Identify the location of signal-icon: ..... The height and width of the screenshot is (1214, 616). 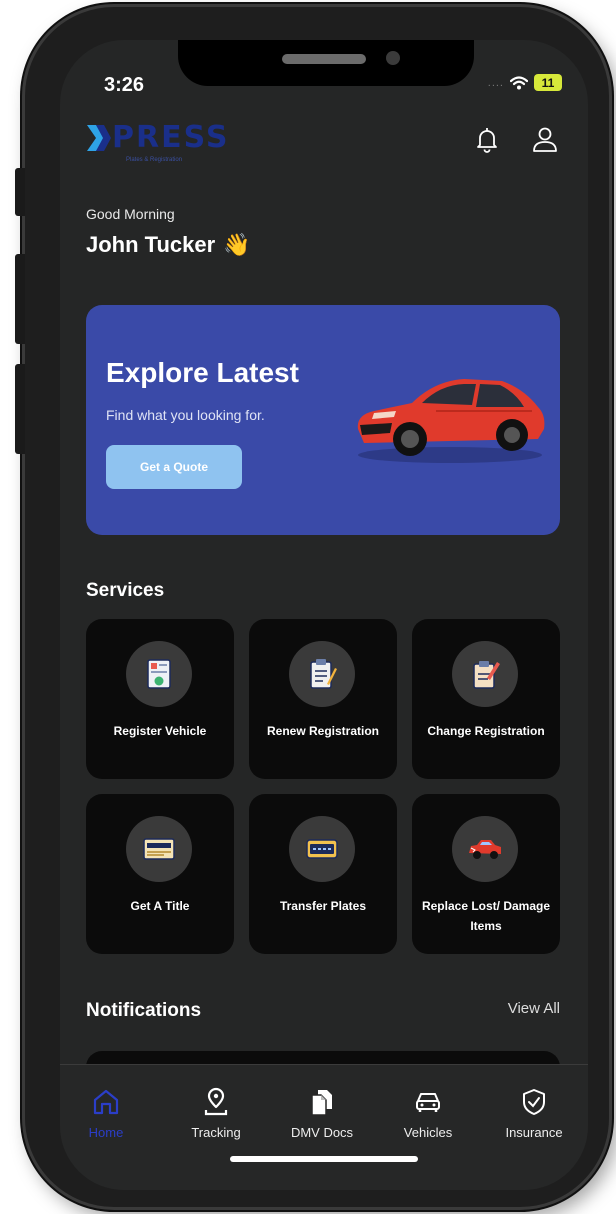
(495, 82).